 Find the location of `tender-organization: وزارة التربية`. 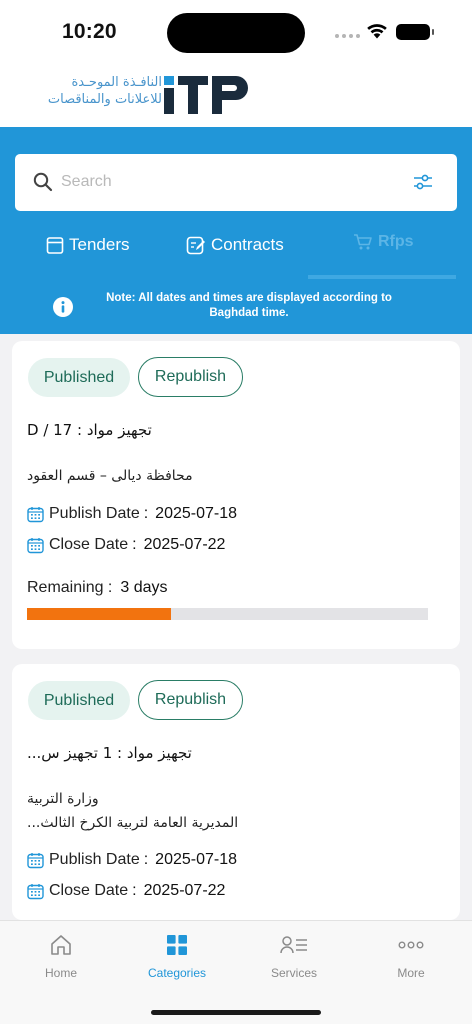

tender-organization: وزارة التربية is located at coordinates (63, 799).